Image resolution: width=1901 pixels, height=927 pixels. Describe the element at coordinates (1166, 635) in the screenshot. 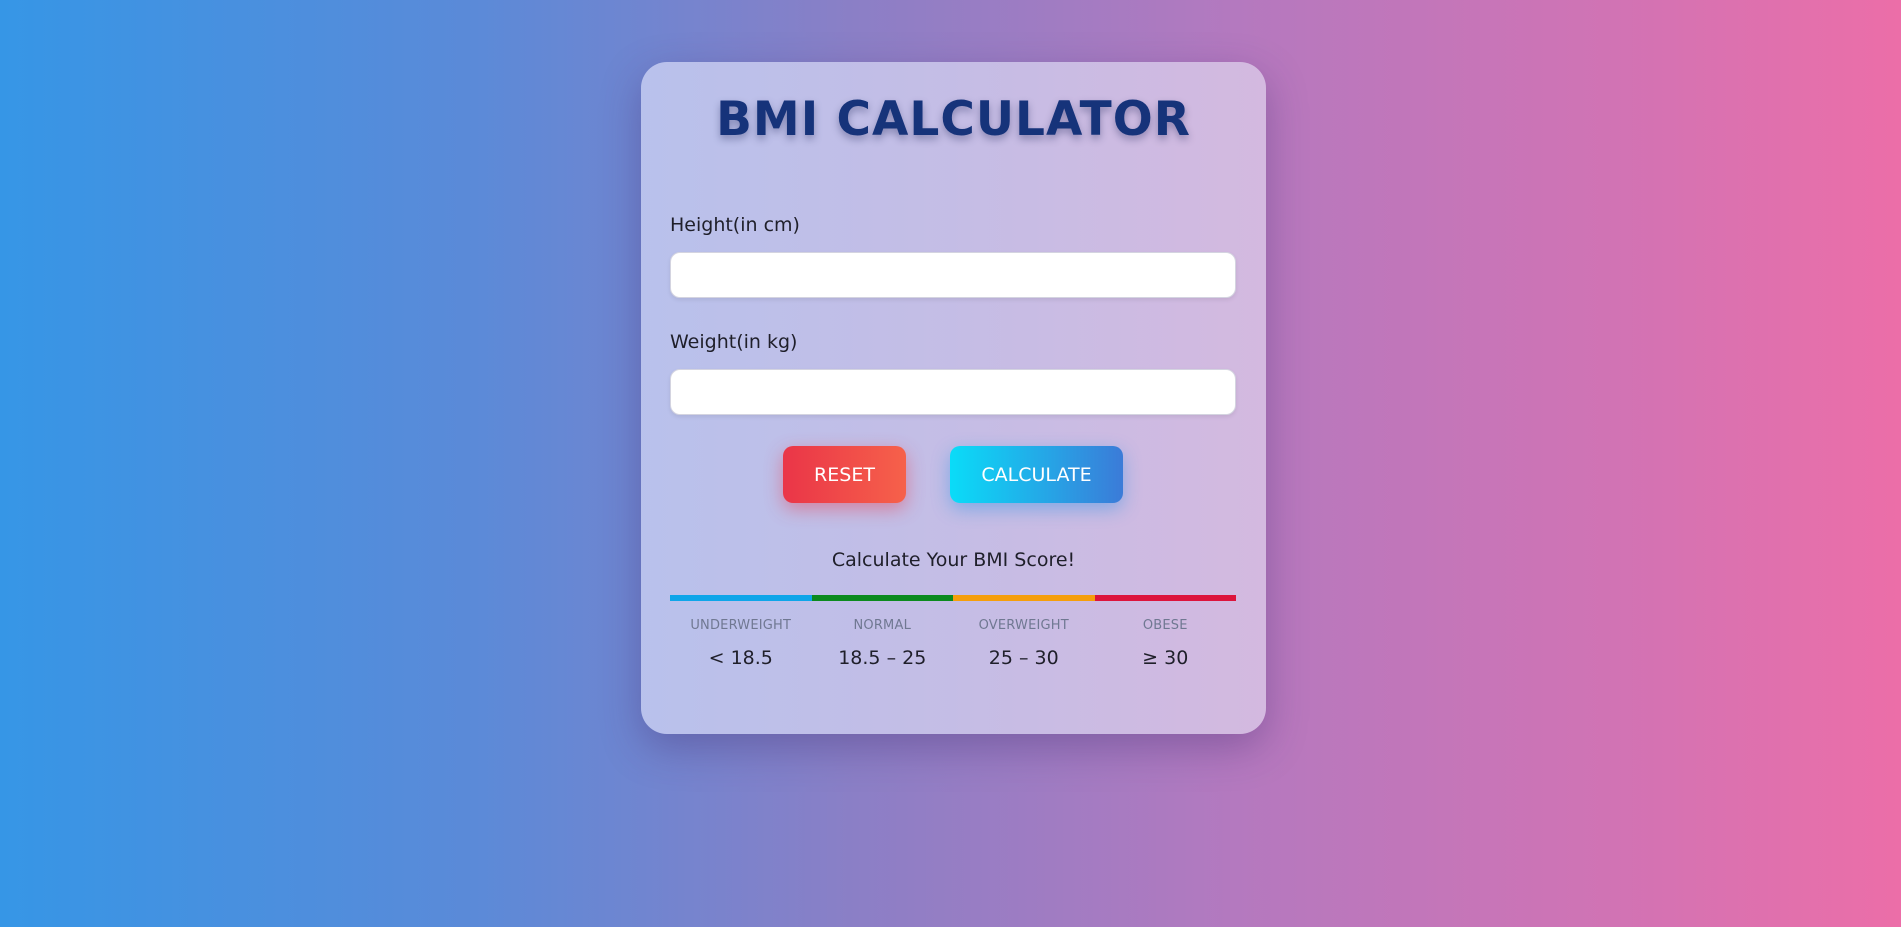

I see `scale-column-obese: OBESE ≥ 30` at that location.